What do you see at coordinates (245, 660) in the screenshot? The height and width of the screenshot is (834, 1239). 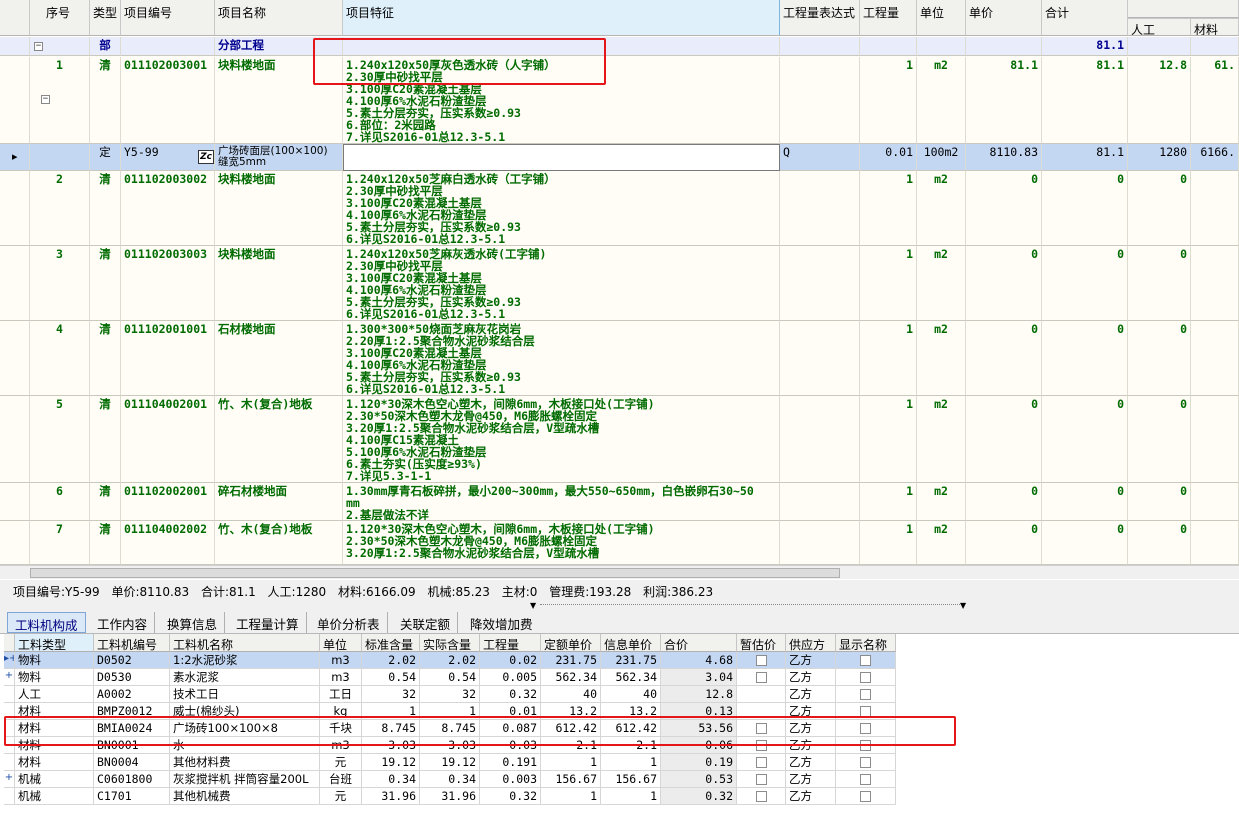 I see `material-cell-name: 1:2水泥砂浆` at bounding box center [245, 660].